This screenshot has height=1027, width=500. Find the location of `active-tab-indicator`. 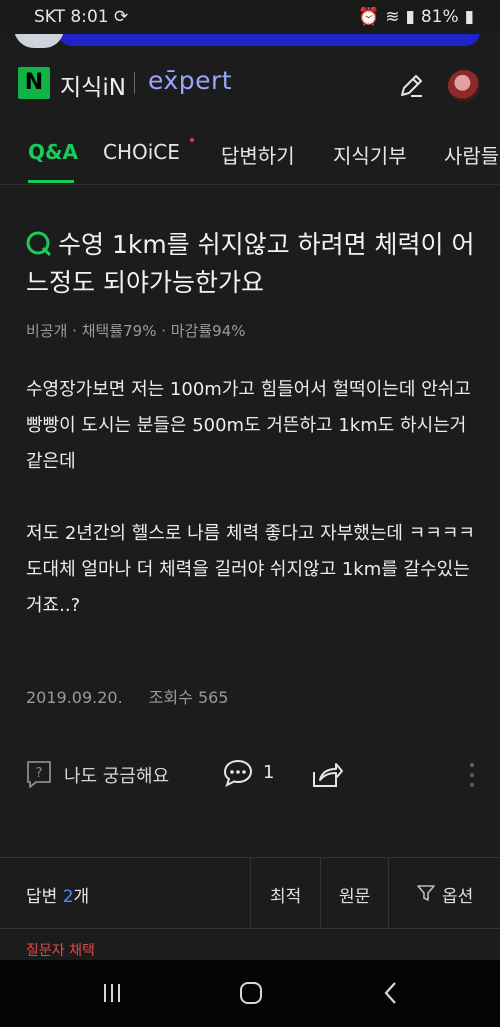

active-tab-indicator is located at coordinates (51, 181).